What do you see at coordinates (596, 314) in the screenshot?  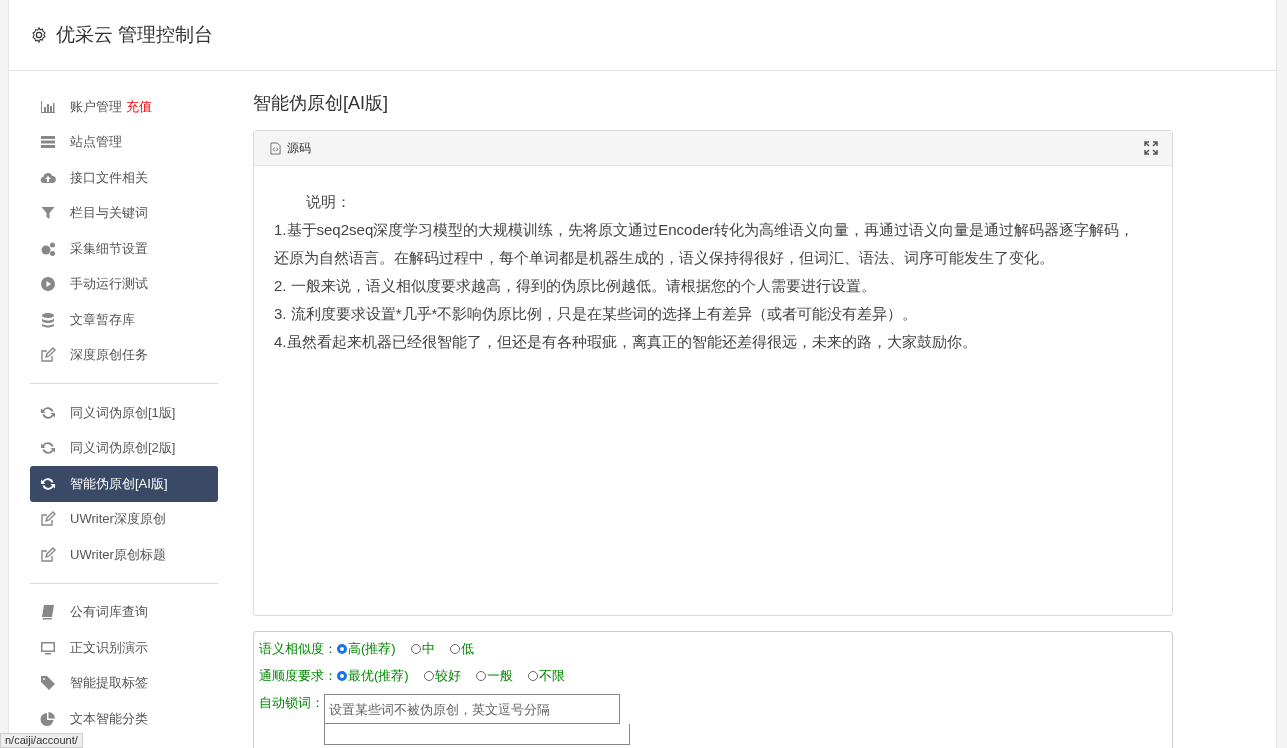 I see `editor-text: 3. 流利度要求设置*几乎*不影响伪原比例，只是在某些词的选择上有差异（或者可能没有差异）。` at bounding box center [596, 314].